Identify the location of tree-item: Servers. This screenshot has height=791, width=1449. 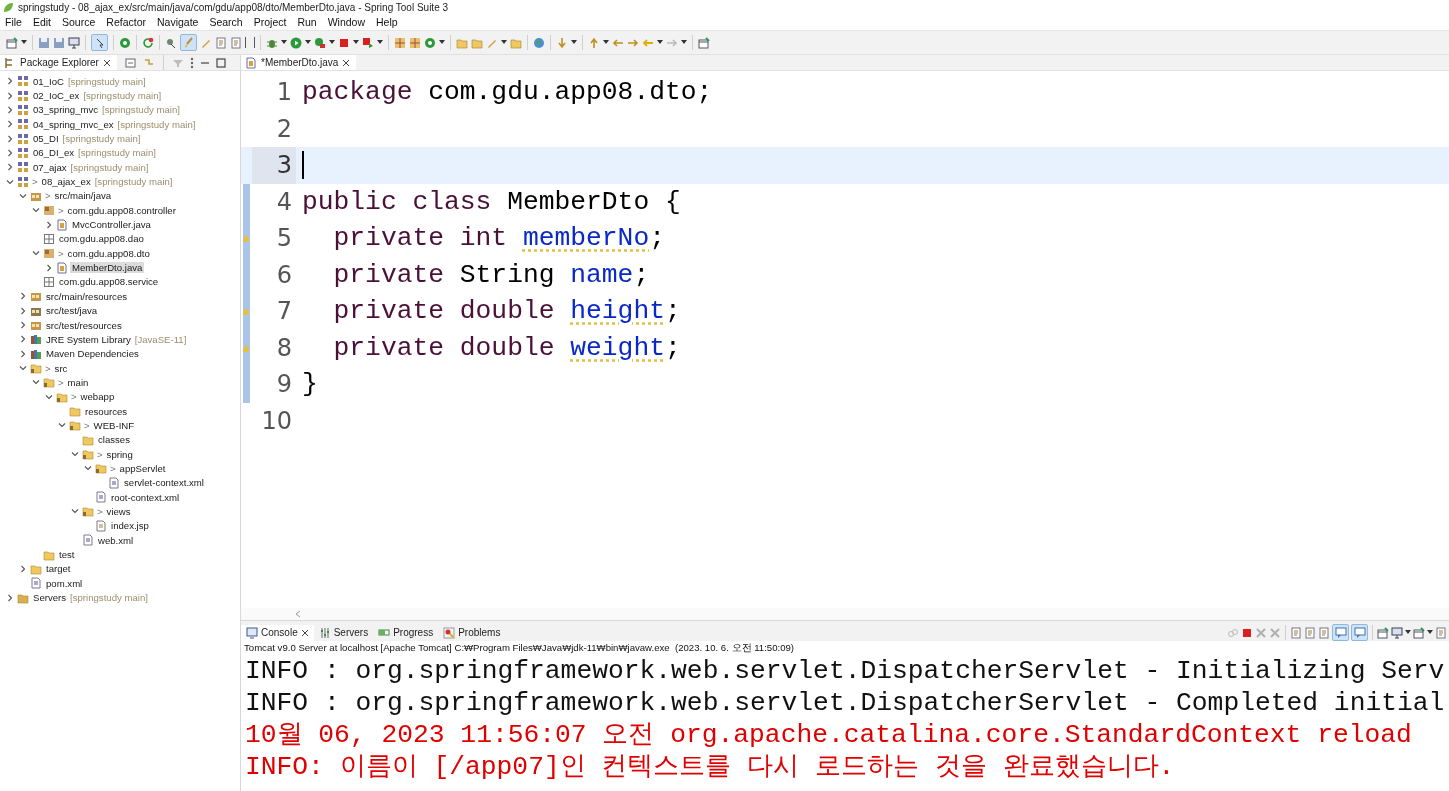
(50, 598).